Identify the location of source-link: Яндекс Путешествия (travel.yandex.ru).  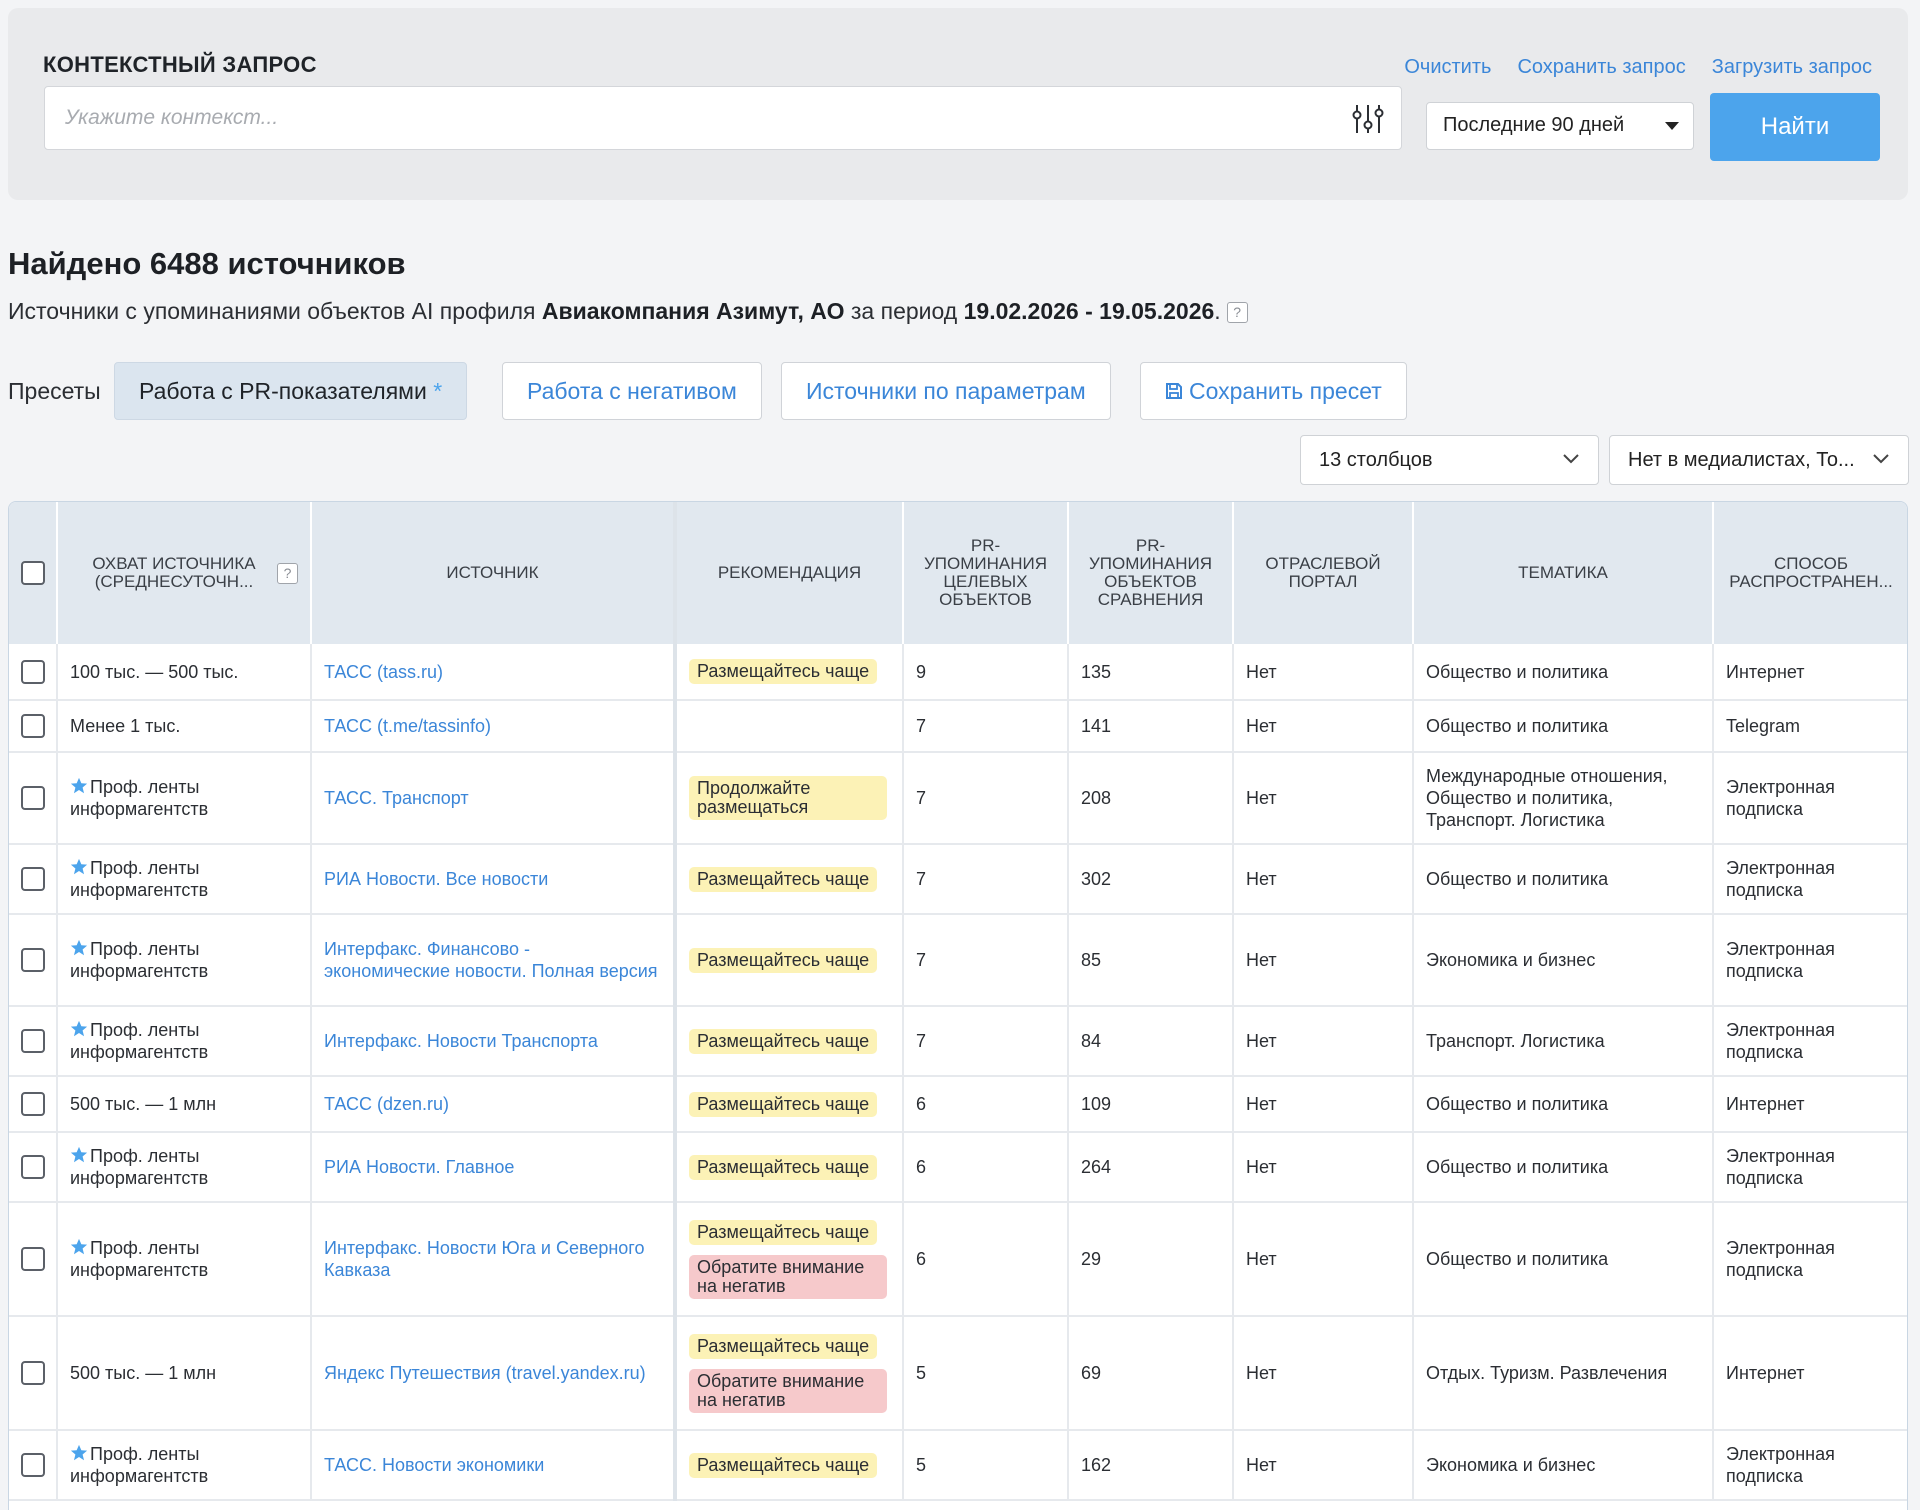
(485, 1373).